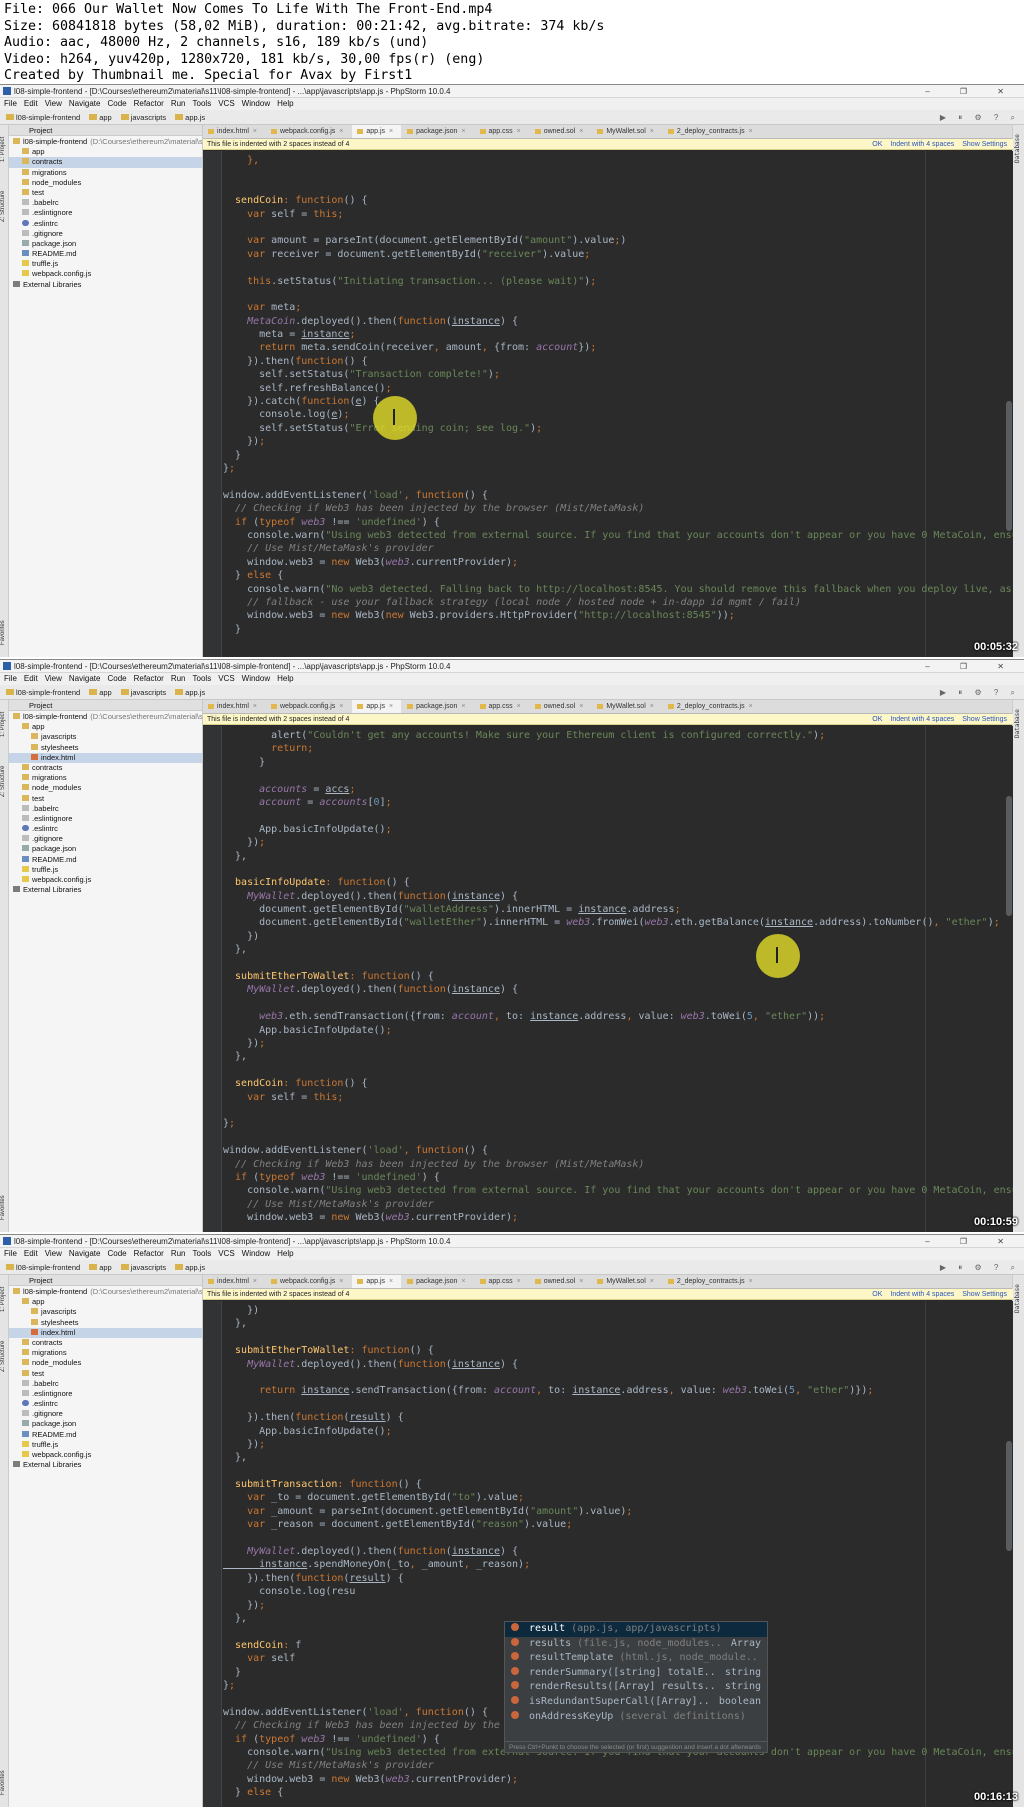 The width and height of the screenshot is (1024, 1808). Describe the element at coordinates (377, 131) in the screenshot. I see `editor-tab: app.js ×` at that location.